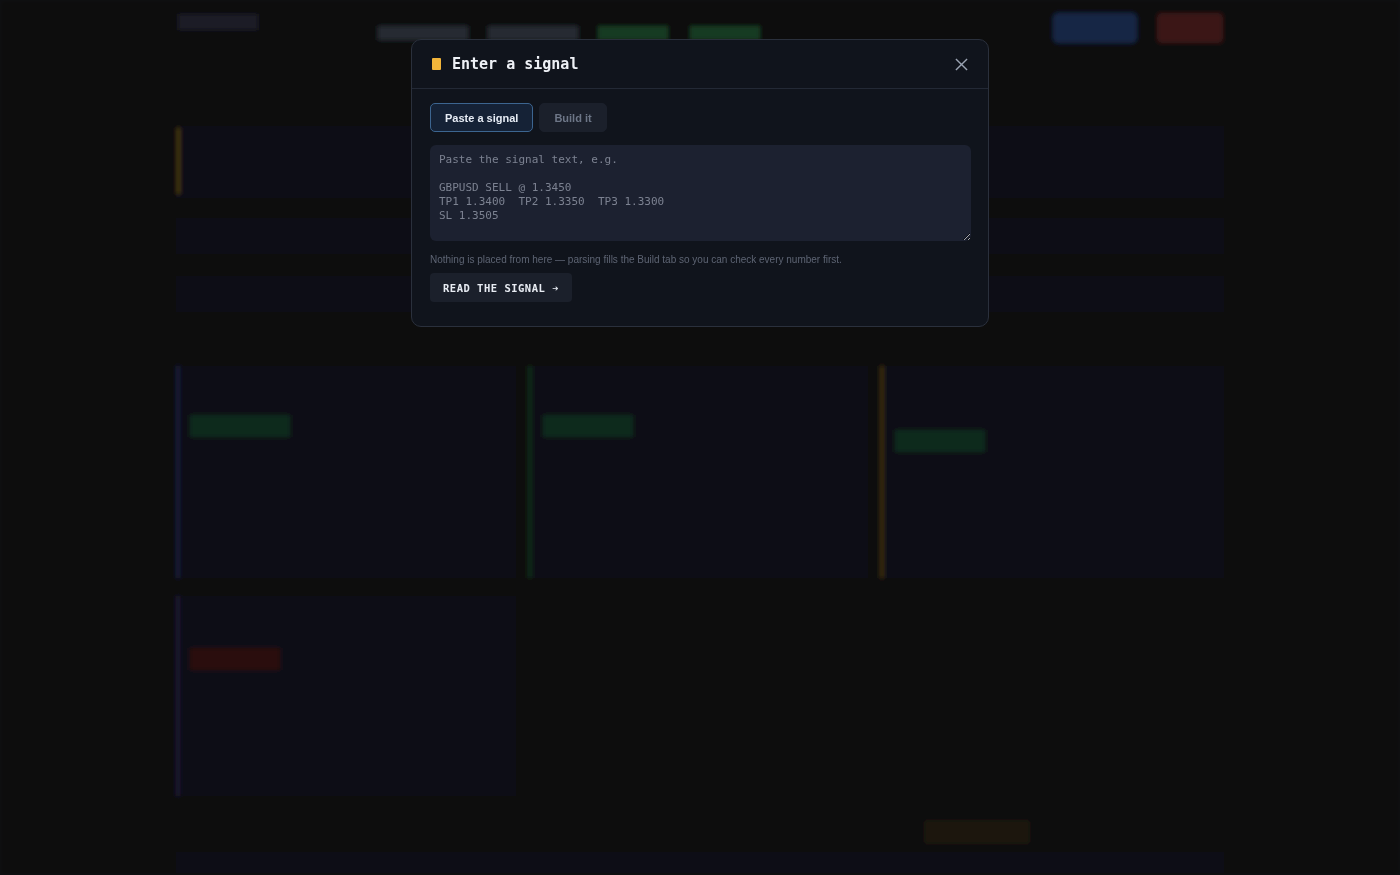 This screenshot has height=875, width=1400. What do you see at coordinates (573, 117) in the screenshot?
I see `tab: Build it` at bounding box center [573, 117].